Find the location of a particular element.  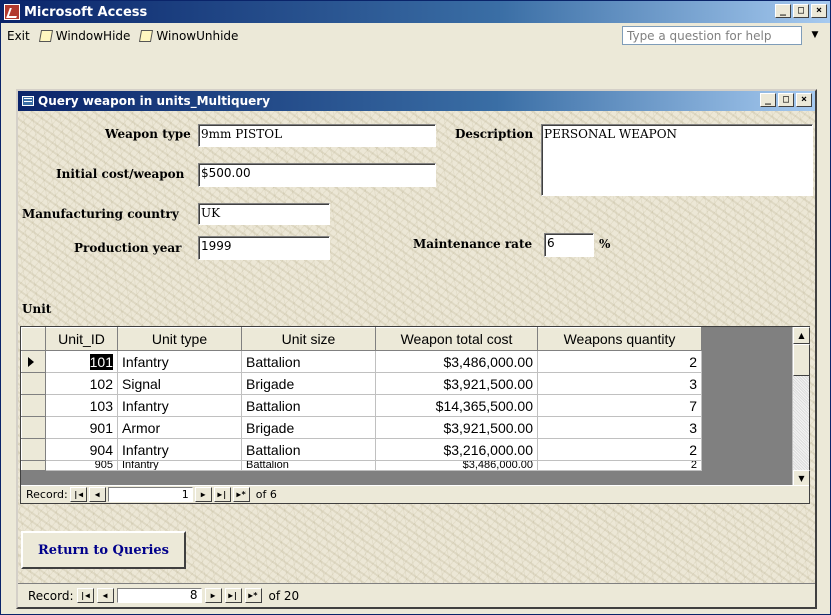

table-row: 905 Infantry Battalion $3,486,000.00 2 is located at coordinates (361, 465).